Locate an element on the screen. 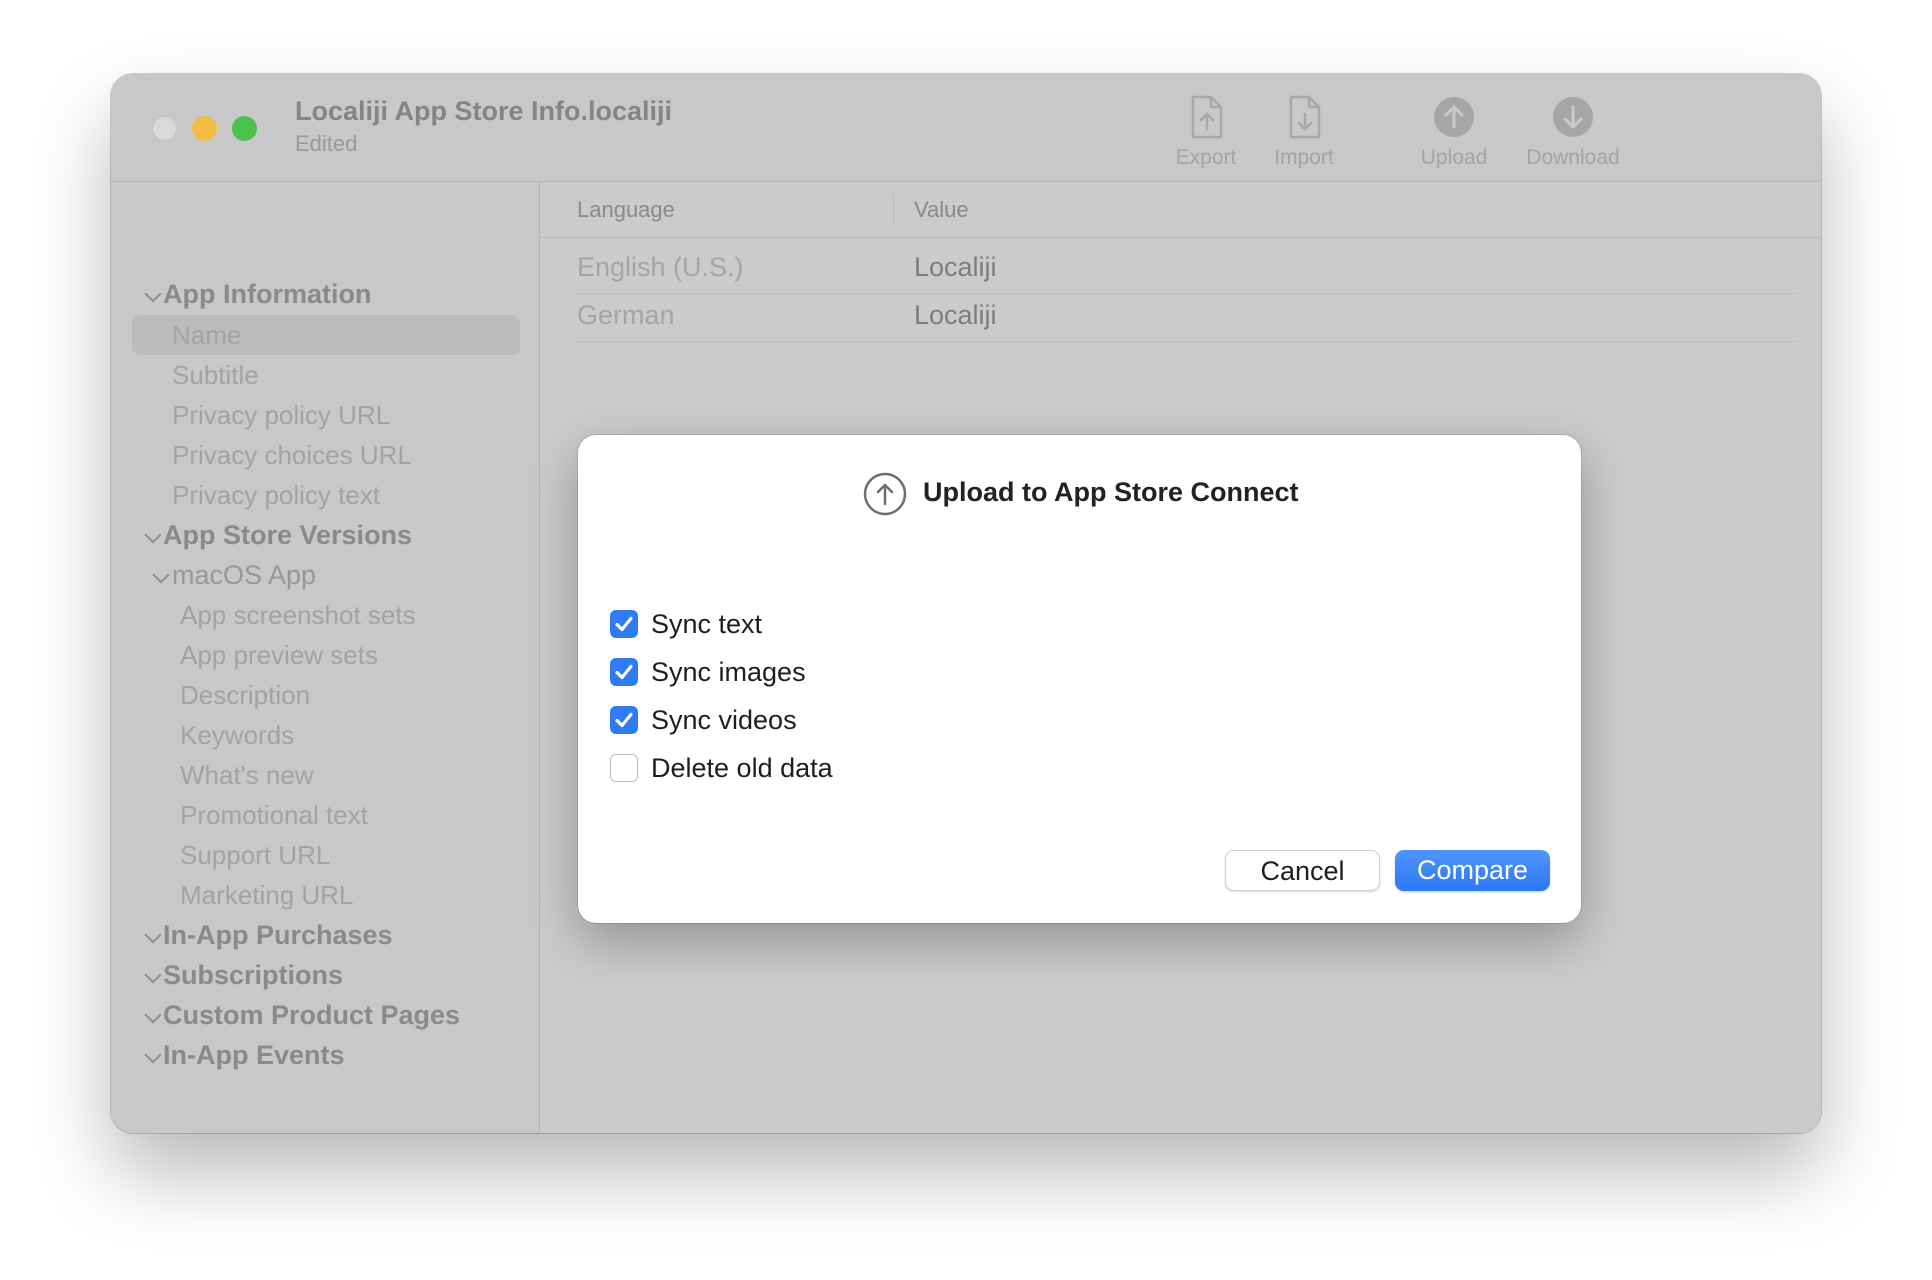 The image size is (1932, 1280). sidebar-group-app-information: App Information is located at coordinates (330, 294).